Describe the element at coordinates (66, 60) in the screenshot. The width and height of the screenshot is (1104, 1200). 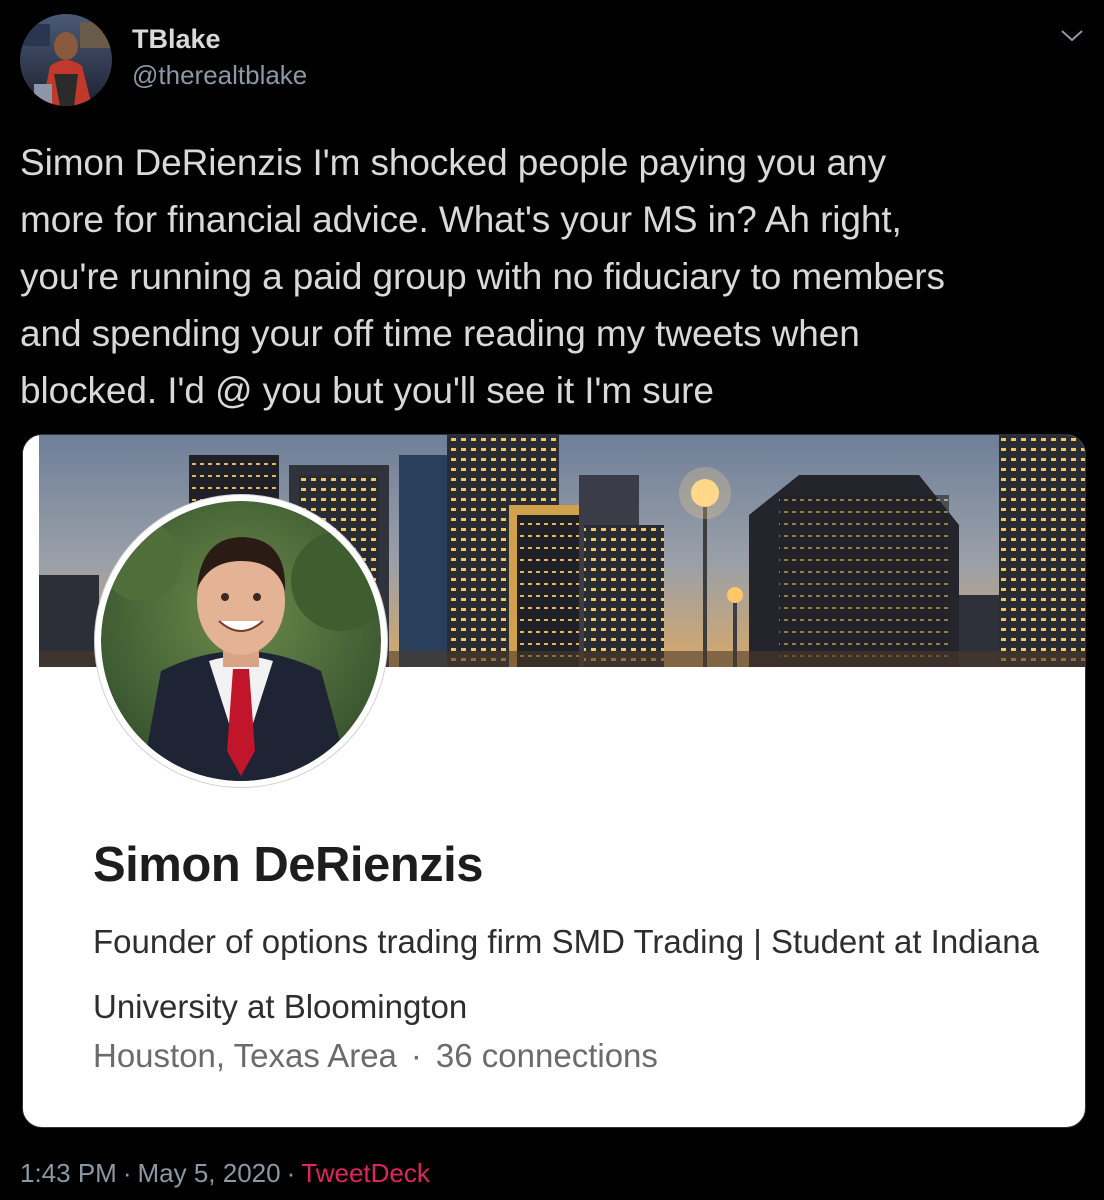
I see `author-avatar` at that location.